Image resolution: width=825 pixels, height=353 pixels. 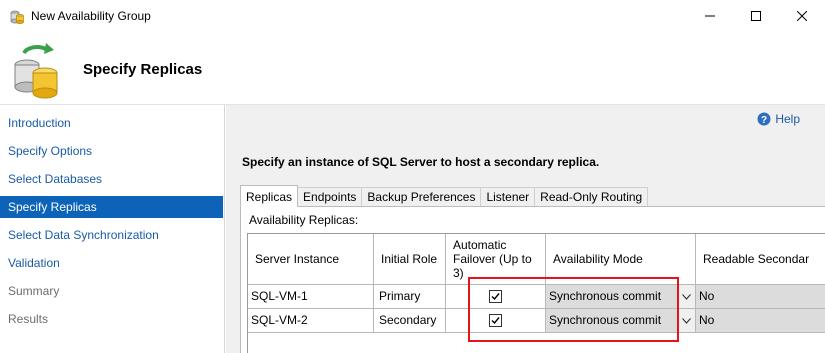 I want to click on readable-secondary-dropdown-2: No, so click(x=760, y=321).